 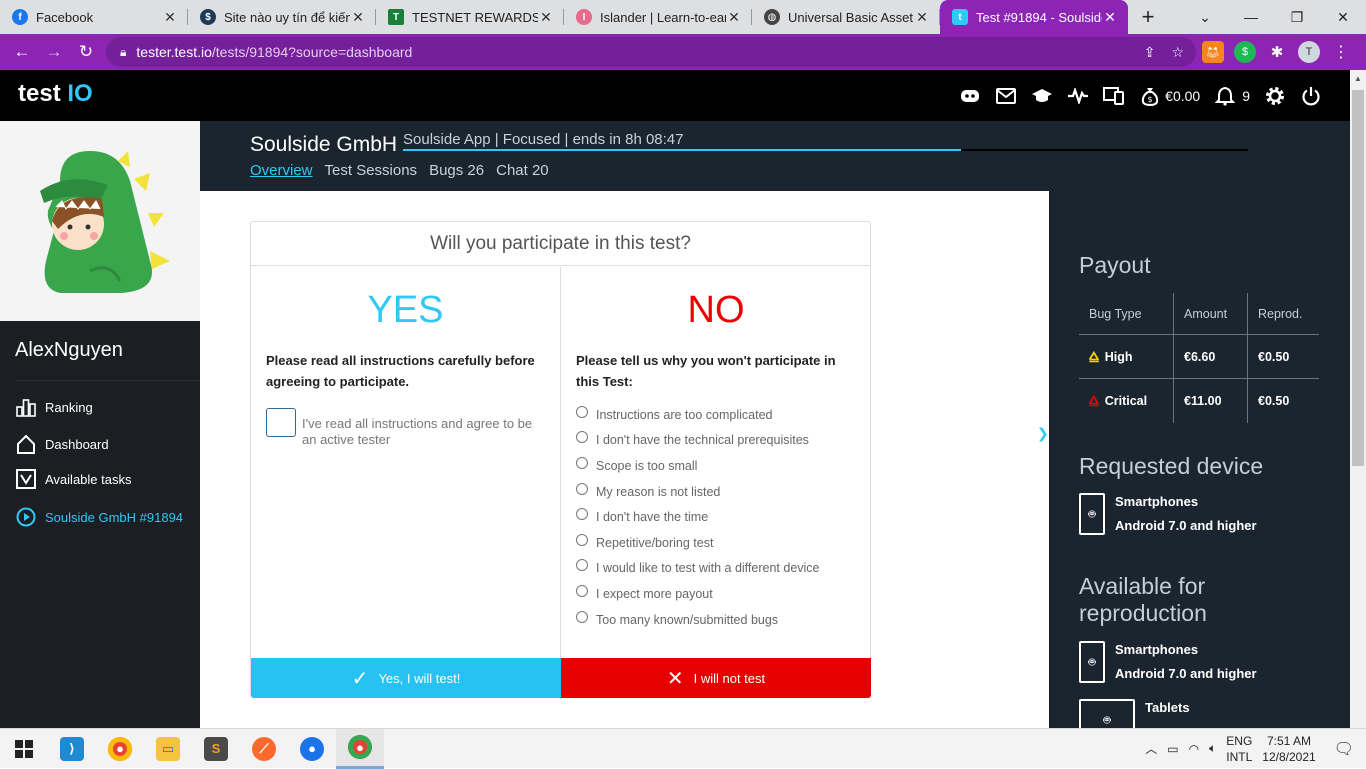 What do you see at coordinates (470, 17) in the screenshot?
I see `browser-tab: T TESTNET REWARDS.xl ✕` at bounding box center [470, 17].